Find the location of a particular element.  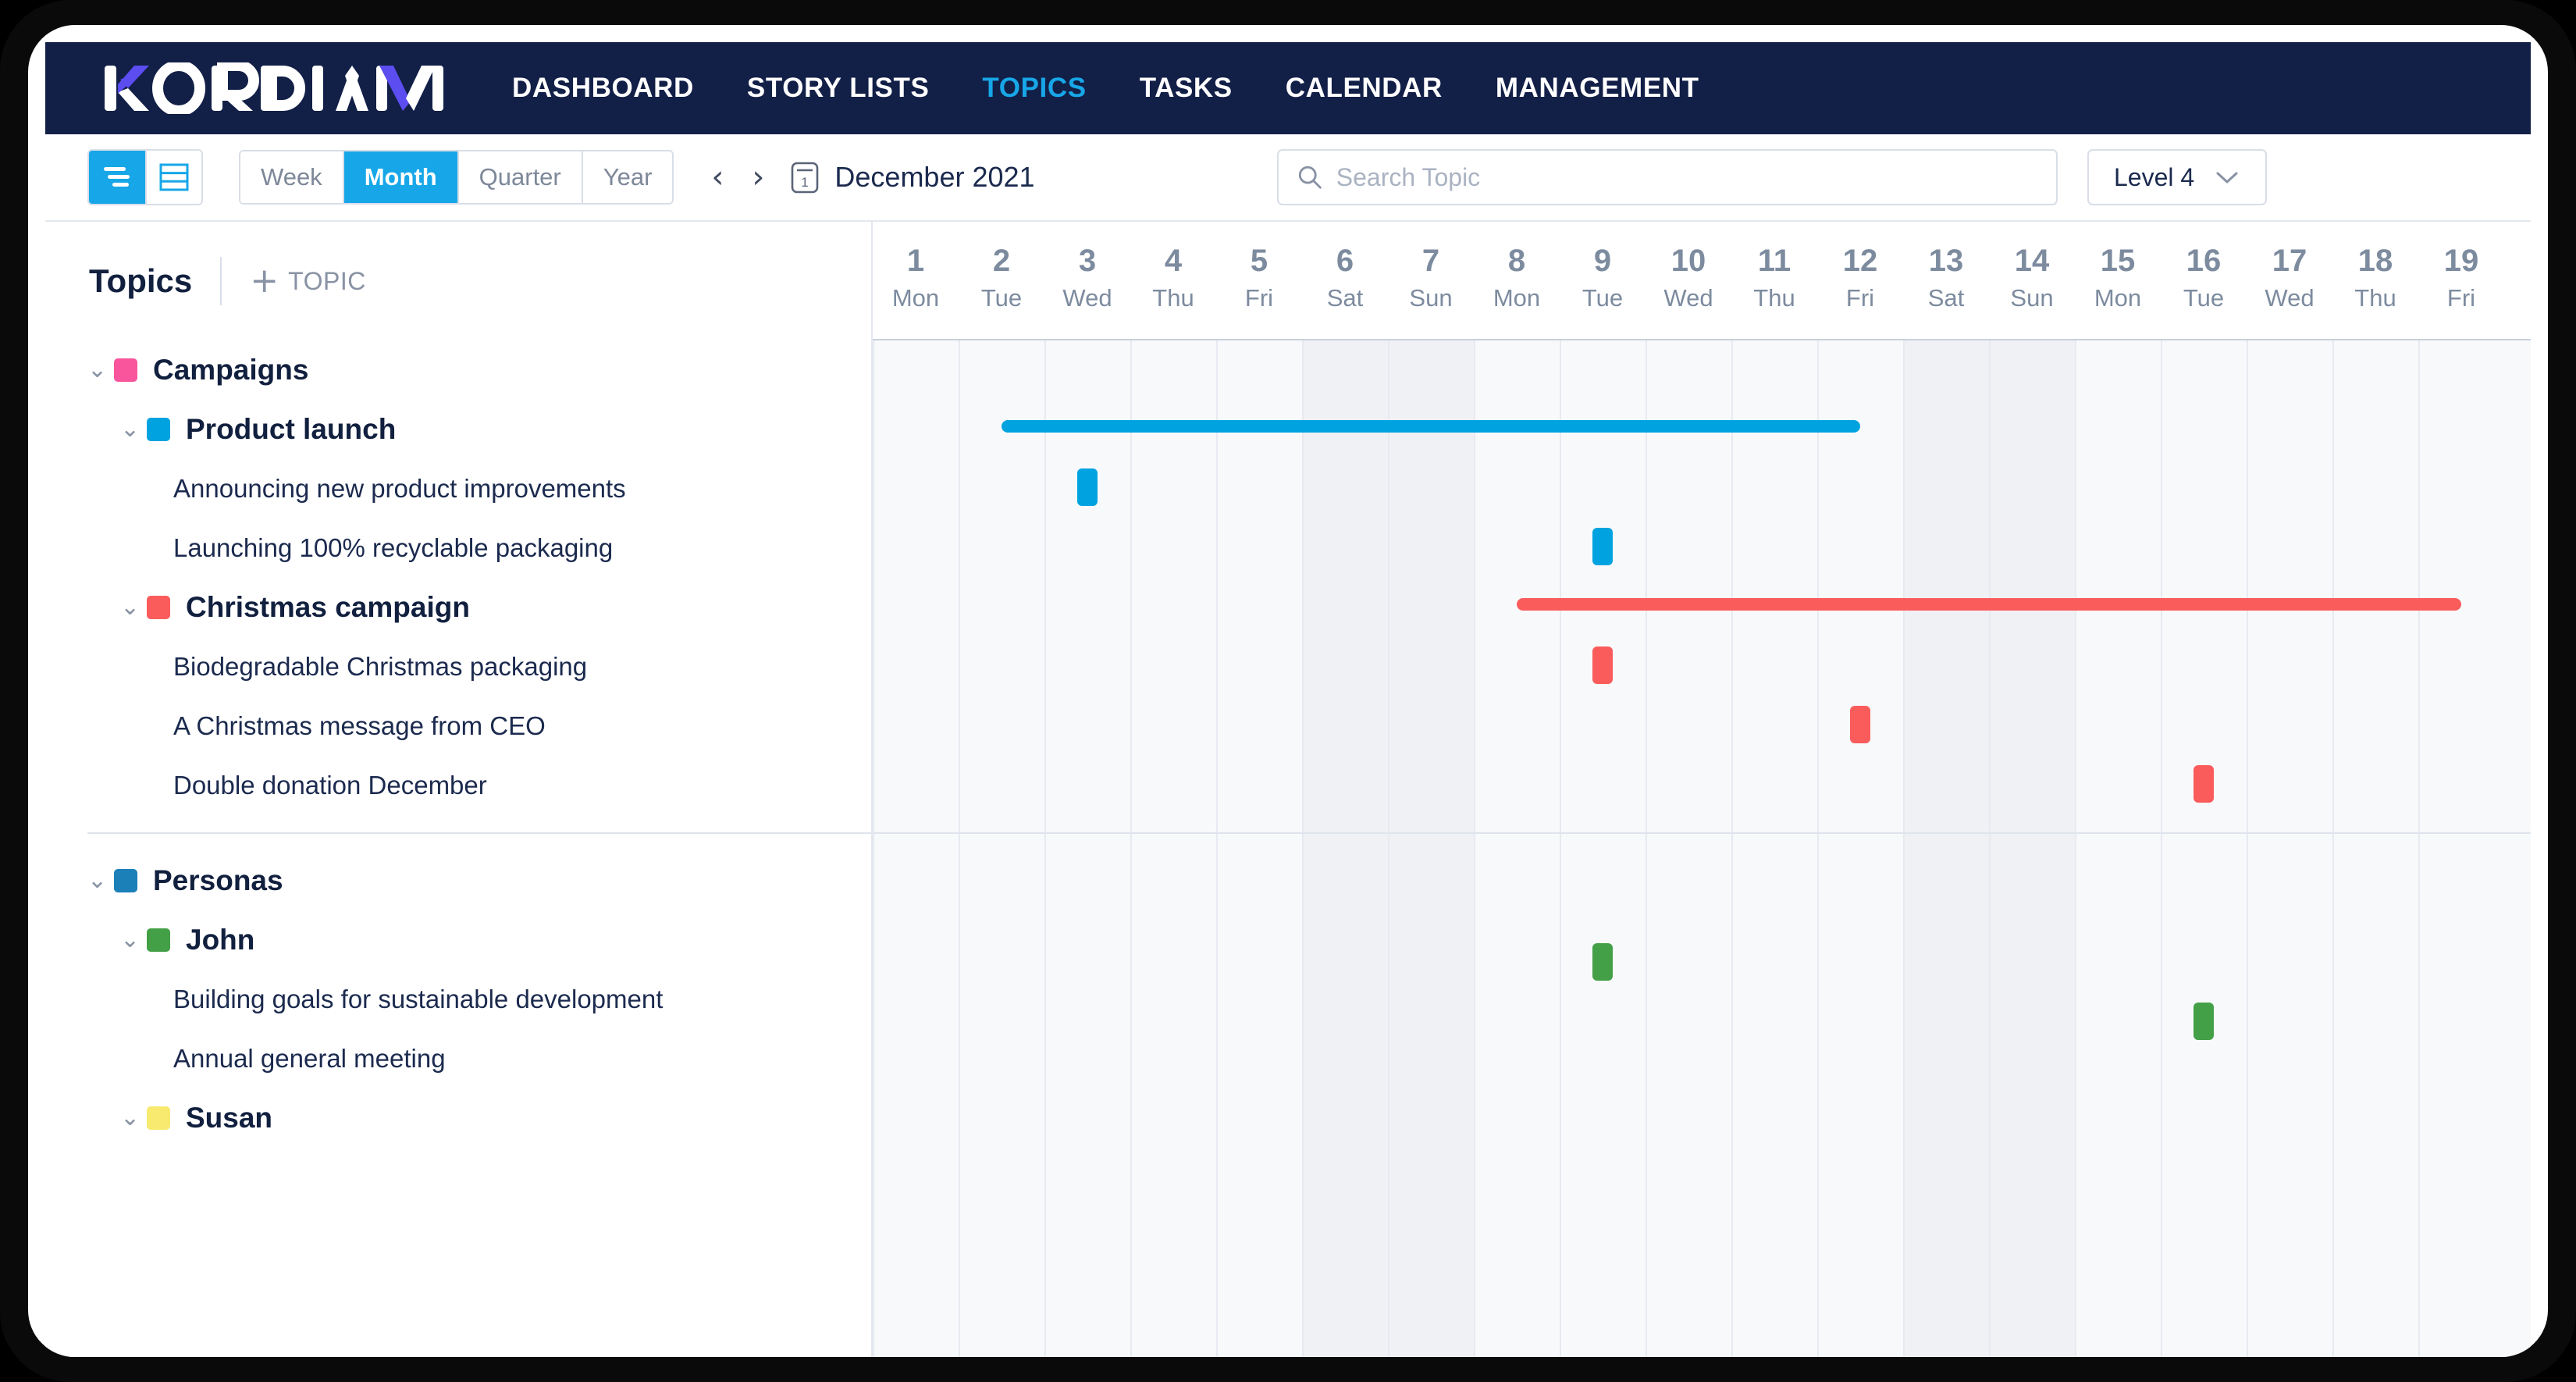

day-header-3: 3 Wed is located at coordinates (1087, 280).